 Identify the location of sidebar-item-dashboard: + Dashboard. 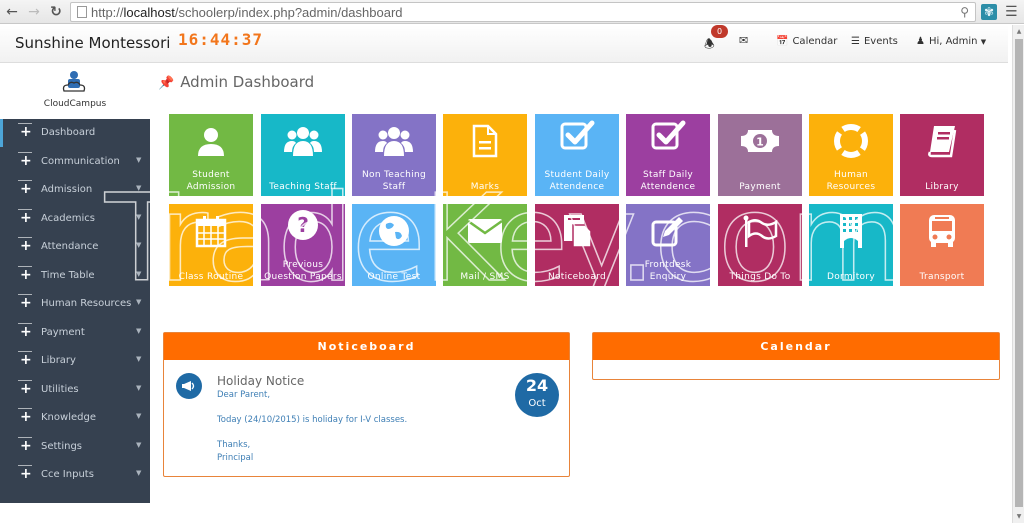
(75, 133).